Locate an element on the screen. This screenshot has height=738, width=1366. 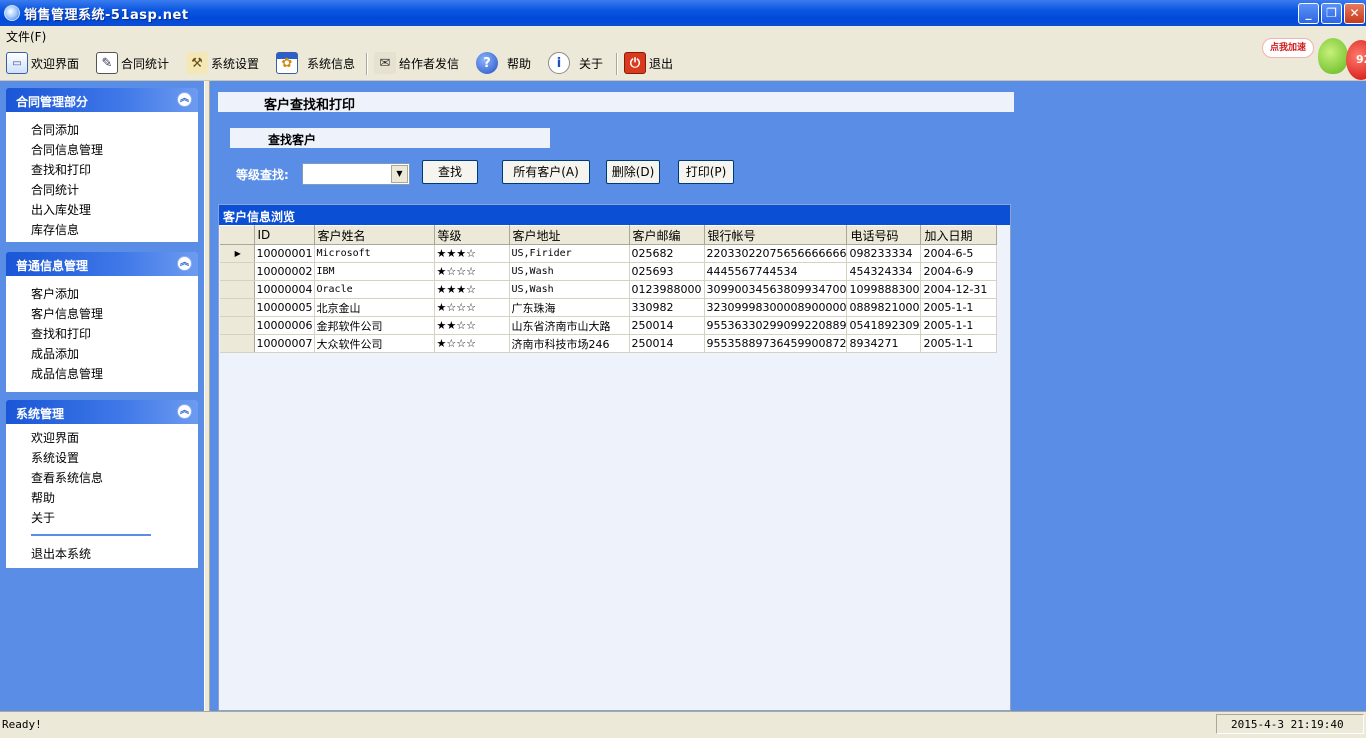
cell-id: 10000001 is located at coordinates (284, 253).